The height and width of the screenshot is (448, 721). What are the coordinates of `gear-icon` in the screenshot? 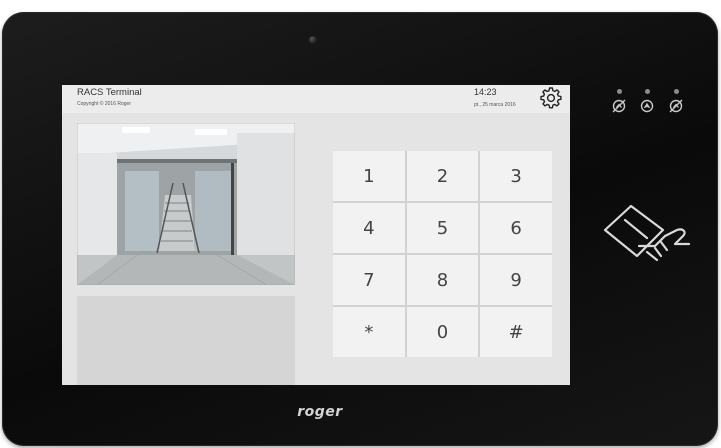 It's located at (551, 98).